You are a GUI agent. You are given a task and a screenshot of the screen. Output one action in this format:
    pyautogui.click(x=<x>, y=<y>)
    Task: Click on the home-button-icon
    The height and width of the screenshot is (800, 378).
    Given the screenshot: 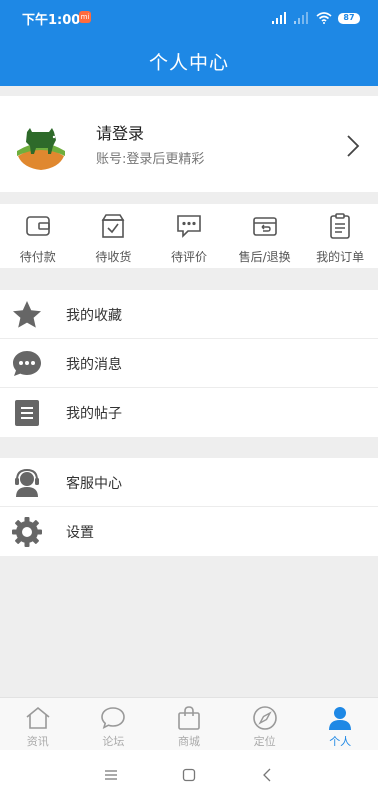 What is the action you would take?
    pyautogui.click(x=189, y=775)
    